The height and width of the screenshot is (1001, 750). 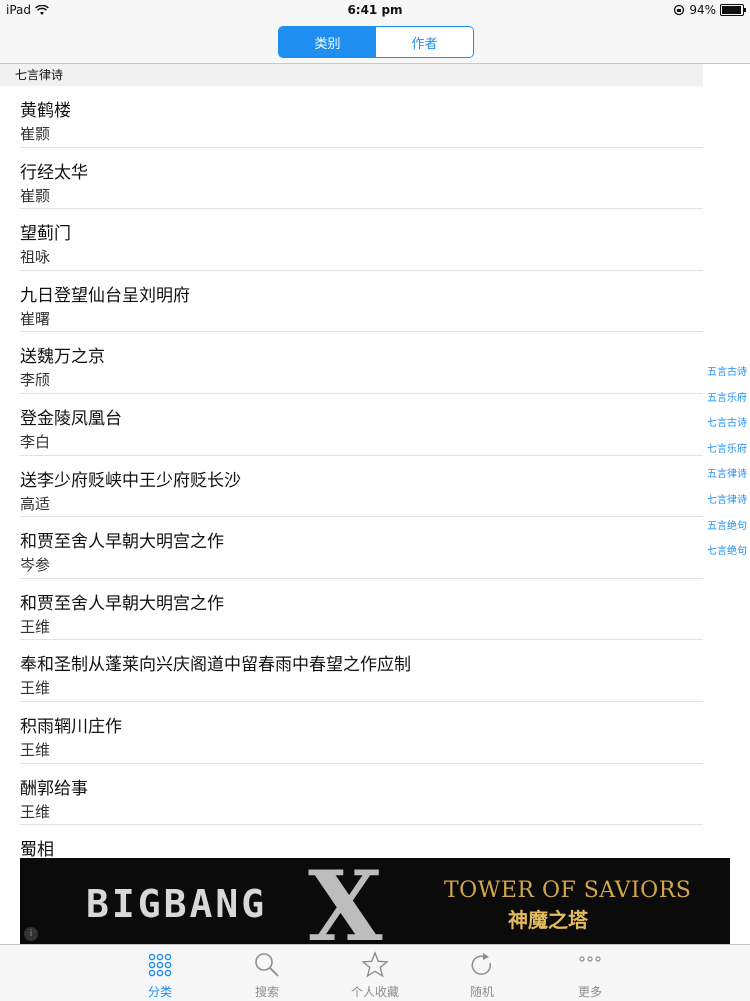 What do you see at coordinates (727, 399) in the screenshot?
I see `index-item: 五言乐府` at bounding box center [727, 399].